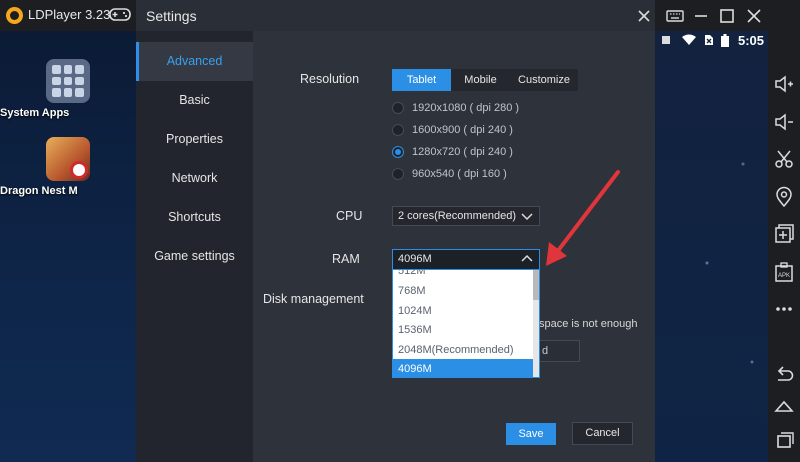 The height and width of the screenshot is (462, 800). What do you see at coordinates (527, 217) in the screenshot?
I see `chevron-down-icon` at bounding box center [527, 217].